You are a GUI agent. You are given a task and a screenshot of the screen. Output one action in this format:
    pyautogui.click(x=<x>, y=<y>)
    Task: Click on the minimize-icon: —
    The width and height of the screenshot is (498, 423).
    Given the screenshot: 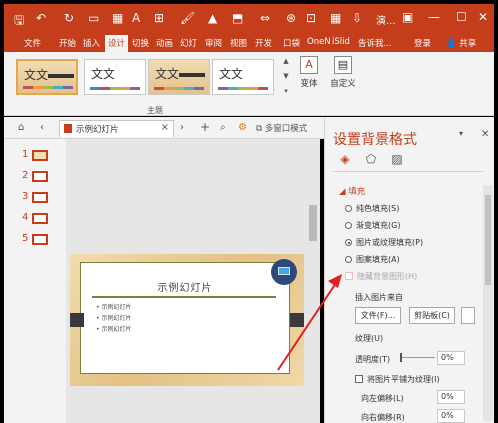 What is the action you would take?
    pyautogui.click(x=434, y=17)
    